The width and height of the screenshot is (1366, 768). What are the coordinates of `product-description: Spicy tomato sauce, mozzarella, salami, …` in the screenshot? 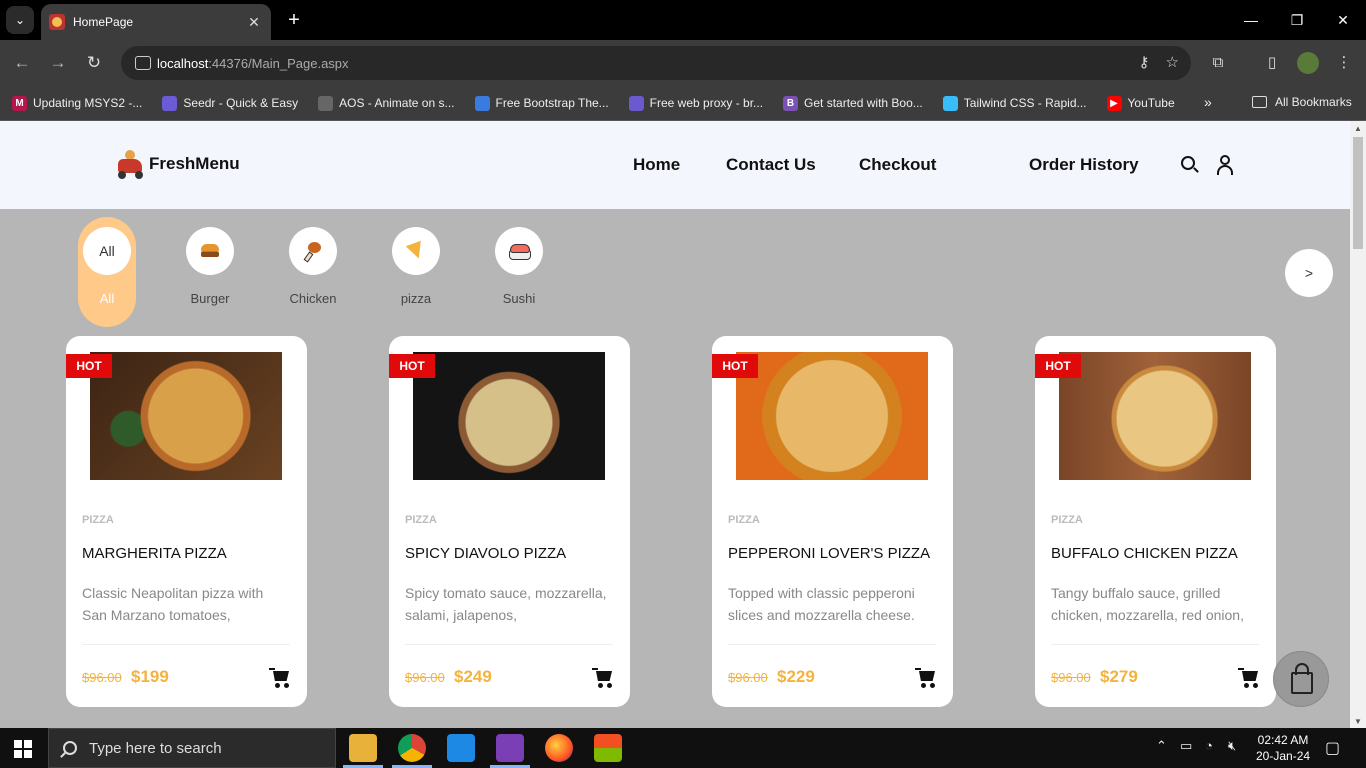 It's located at (506, 604).